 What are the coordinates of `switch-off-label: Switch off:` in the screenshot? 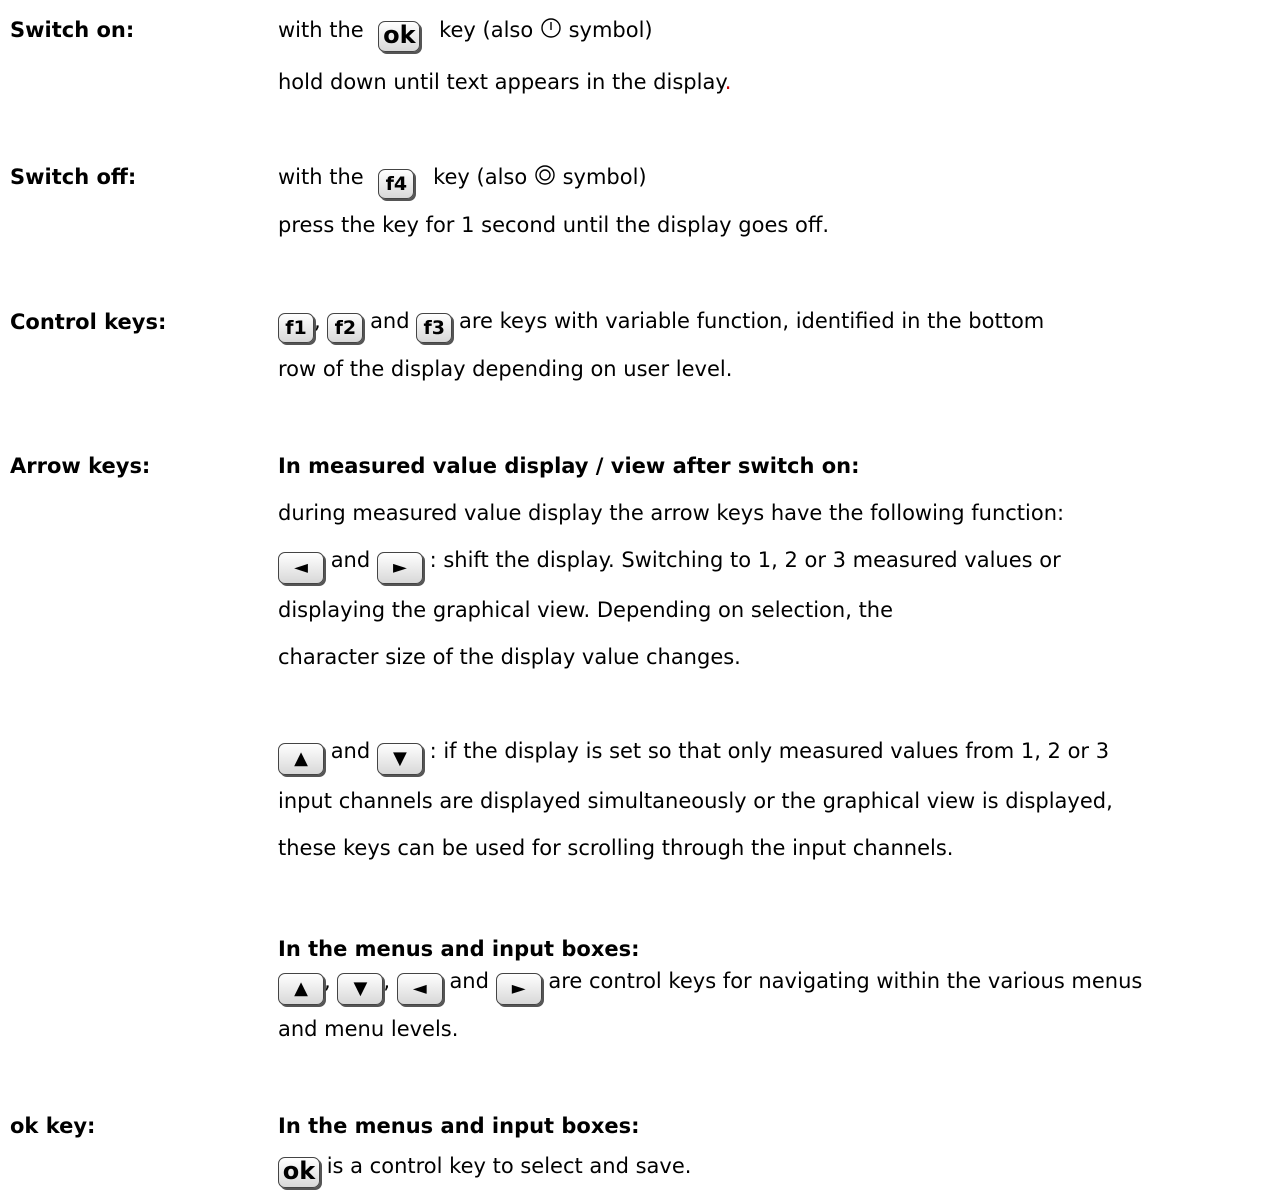 It's located at (73, 177).